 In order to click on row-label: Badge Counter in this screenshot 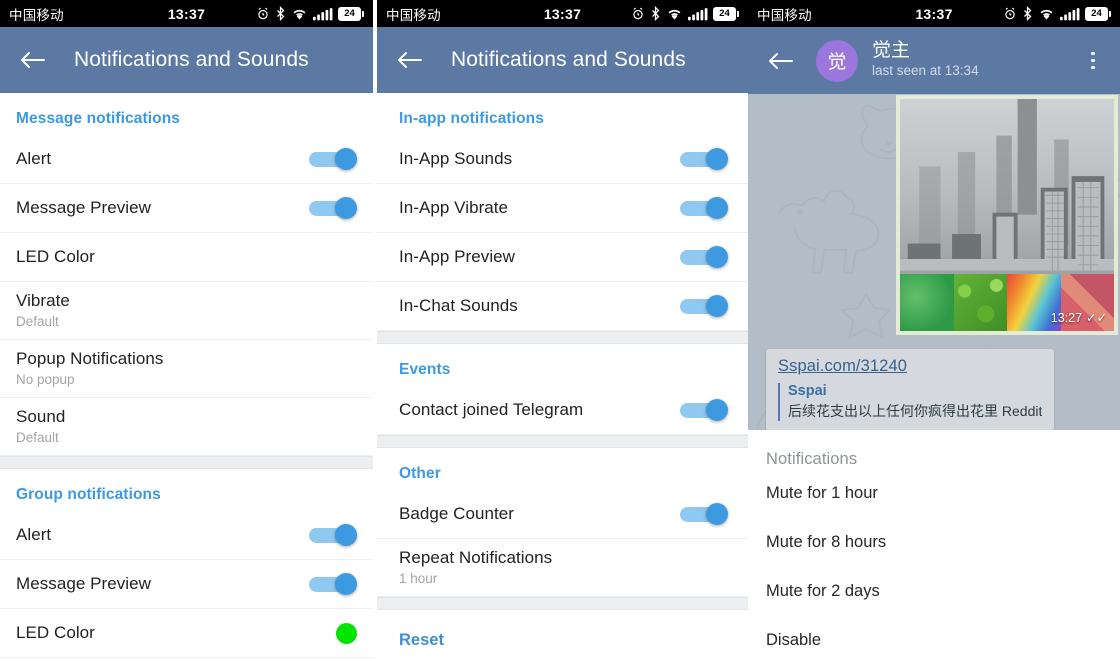, I will do `click(457, 513)`.